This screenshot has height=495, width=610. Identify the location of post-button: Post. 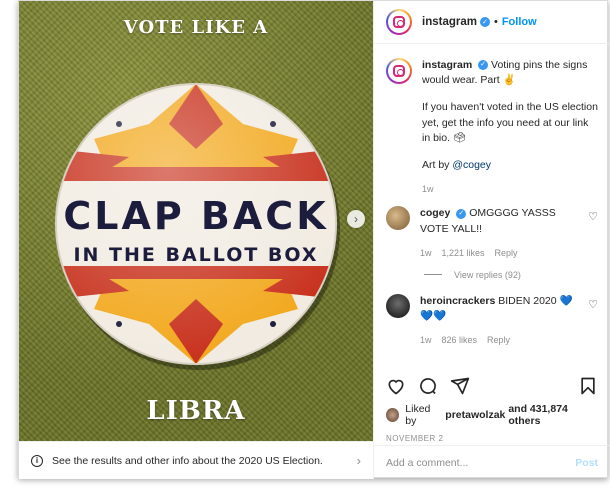
(586, 463).